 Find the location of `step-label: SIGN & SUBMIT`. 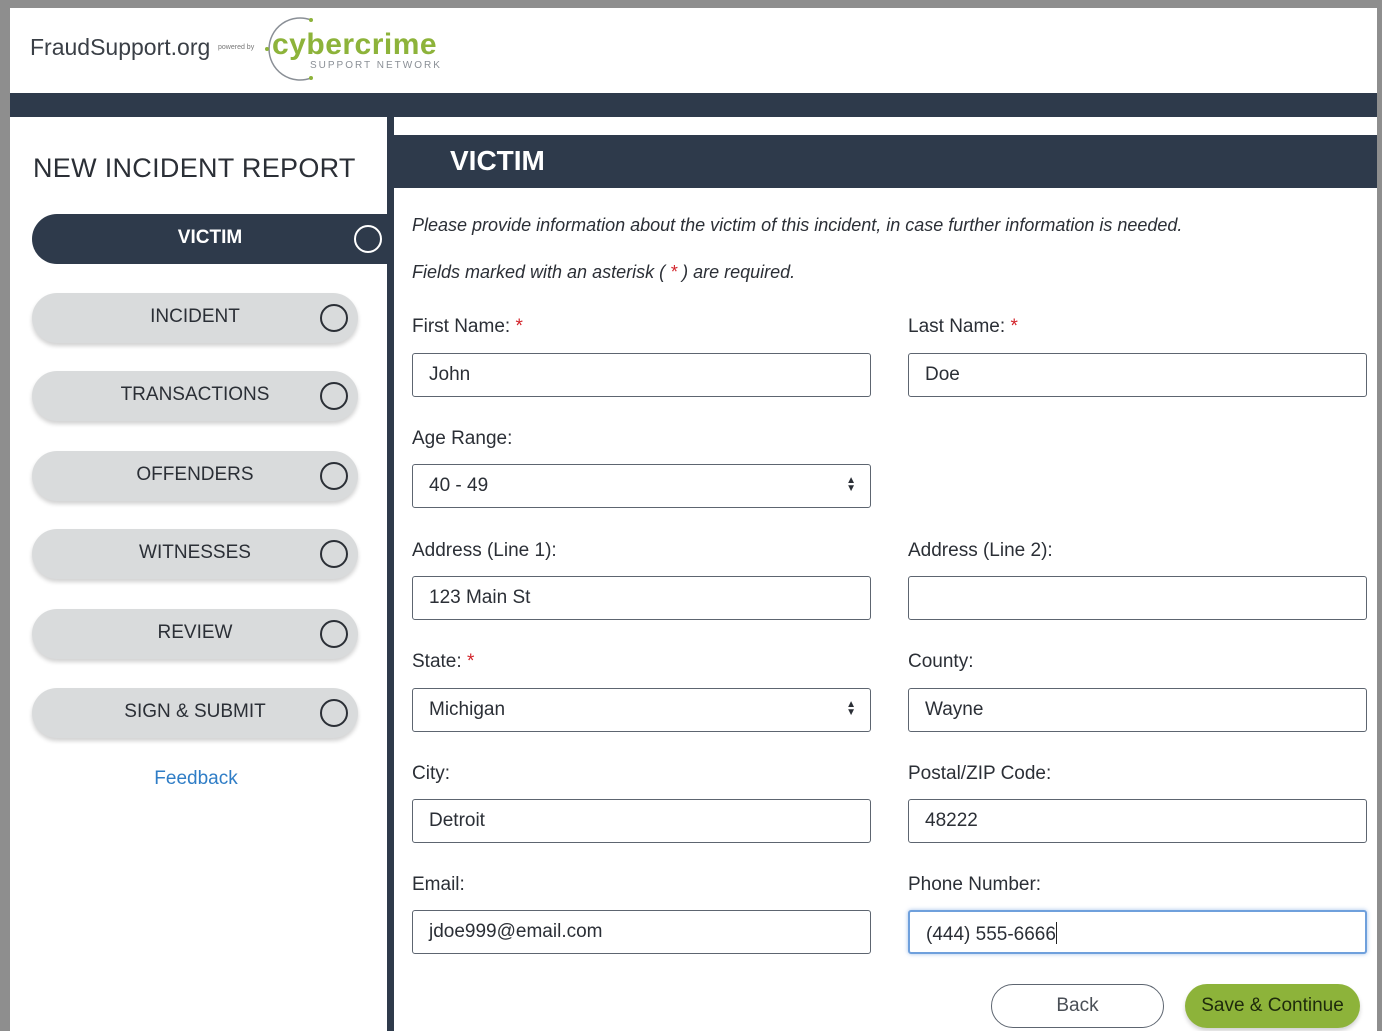

step-label: SIGN & SUBMIT is located at coordinates (195, 711).